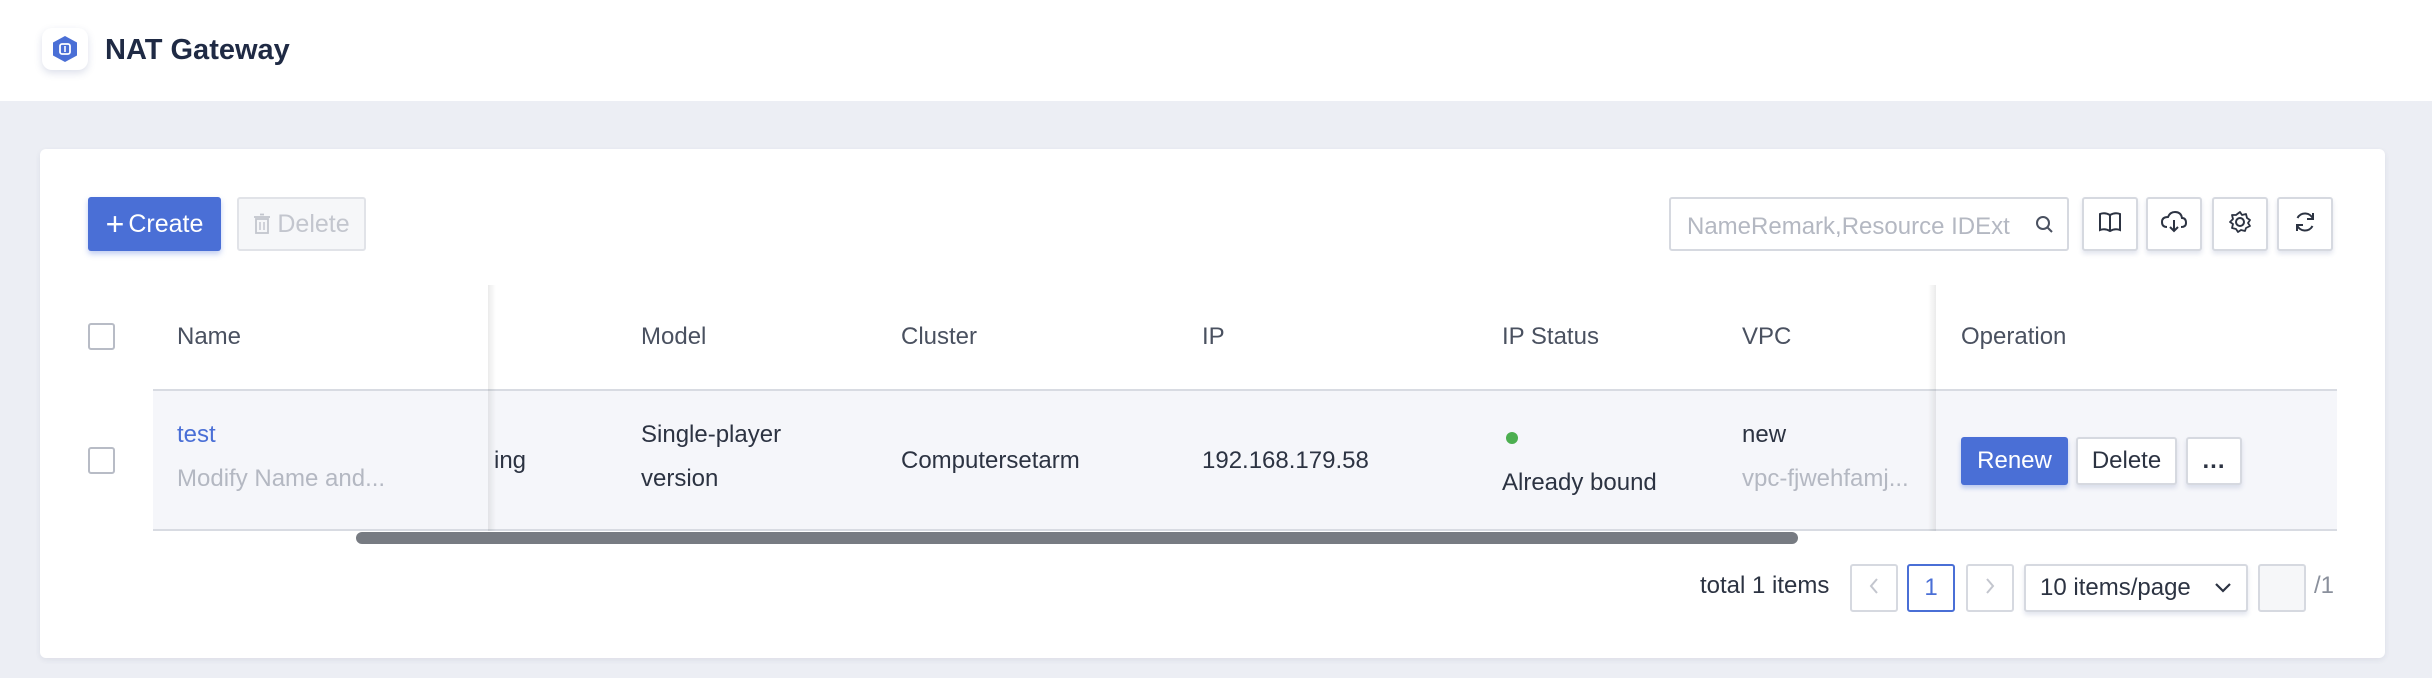  I want to click on prev-page-button, so click(1874, 588).